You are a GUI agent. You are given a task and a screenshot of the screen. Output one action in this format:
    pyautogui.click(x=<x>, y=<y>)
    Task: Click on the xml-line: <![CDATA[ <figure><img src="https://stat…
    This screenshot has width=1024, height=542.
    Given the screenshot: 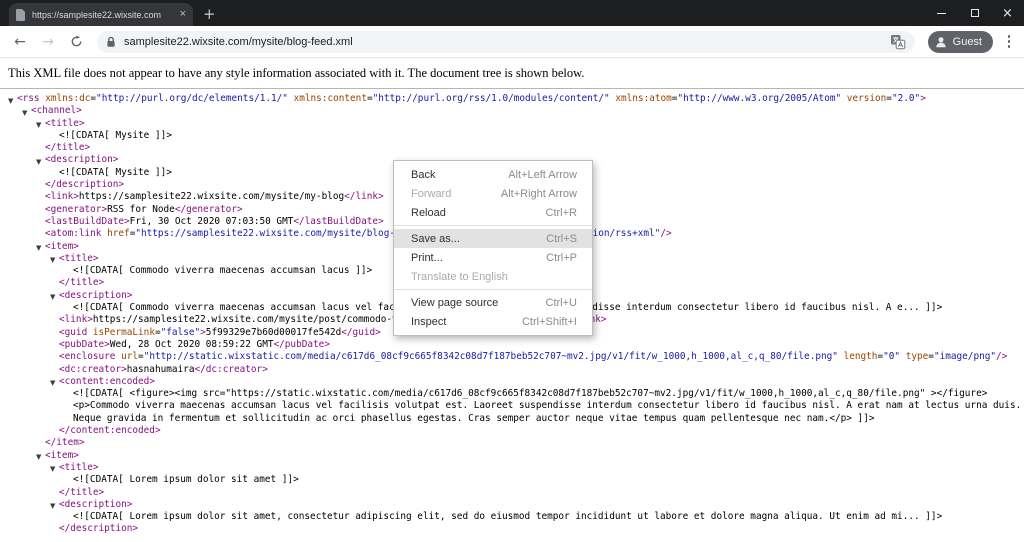 What is the action you would take?
    pyautogui.click(x=512, y=406)
    